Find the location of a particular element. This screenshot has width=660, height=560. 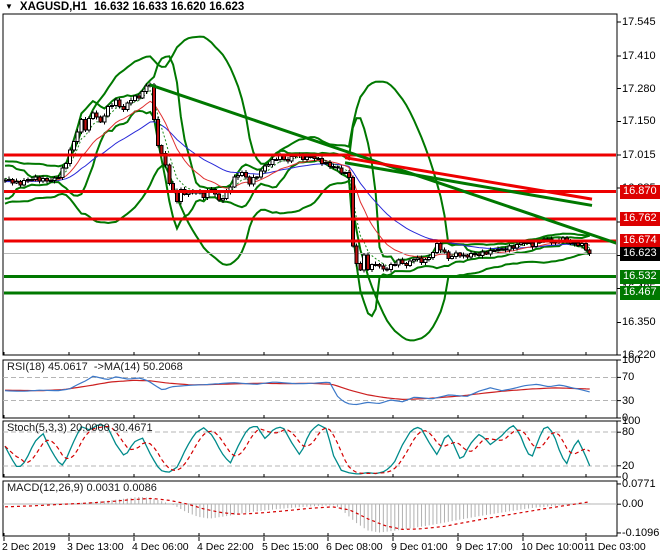

title-bar: ▼ XAGUSD,H1 16.632 16.633 16.620 16.623 is located at coordinates (124, 7).